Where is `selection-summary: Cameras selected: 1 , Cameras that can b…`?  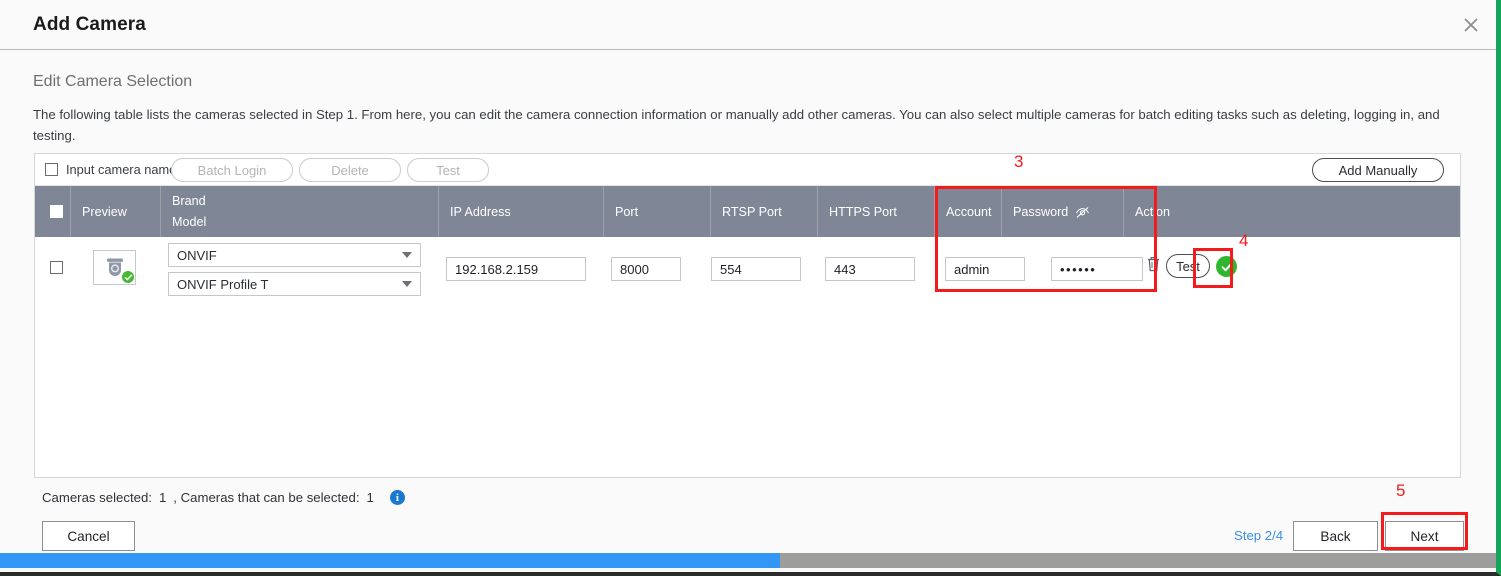 selection-summary: Cameras selected: 1 , Cameras that can b… is located at coordinates (223, 497).